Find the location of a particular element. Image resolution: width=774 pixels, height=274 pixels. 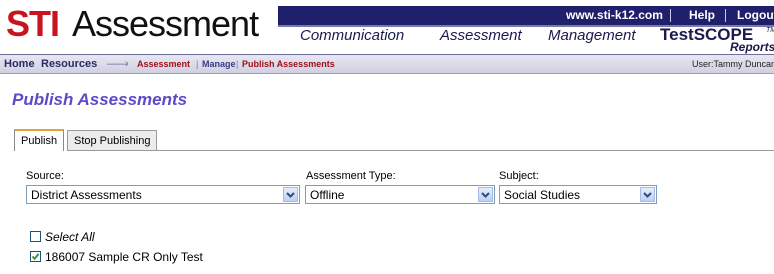

source-select-value: District Assessments is located at coordinates (86, 195).